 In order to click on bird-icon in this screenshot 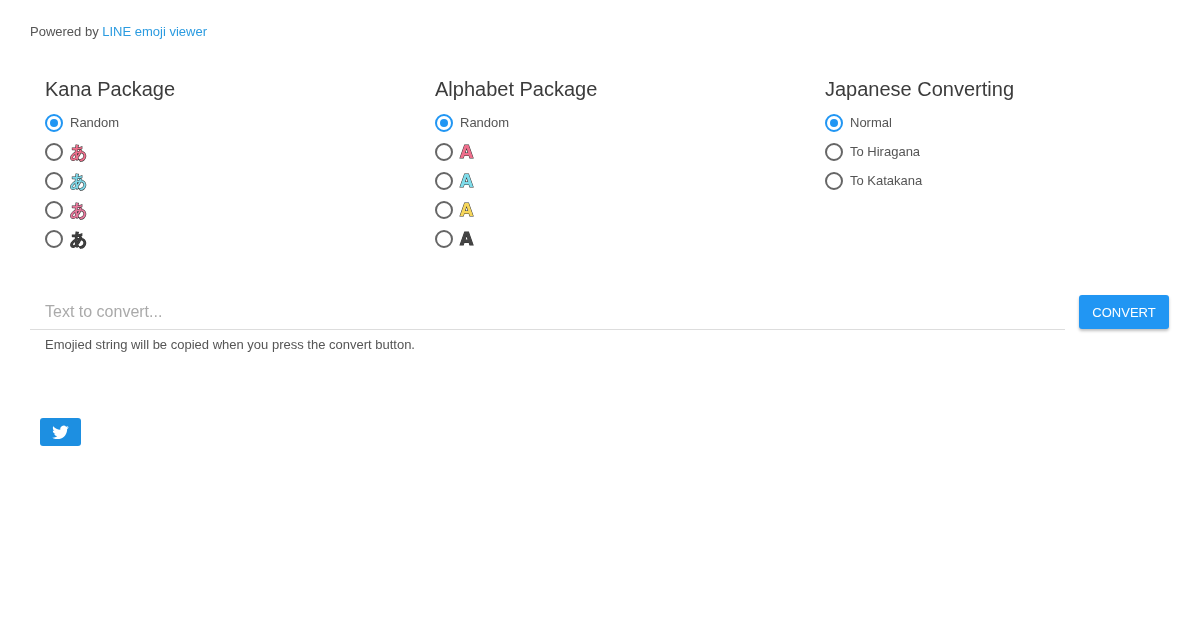, I will do `click(60, 432)`.